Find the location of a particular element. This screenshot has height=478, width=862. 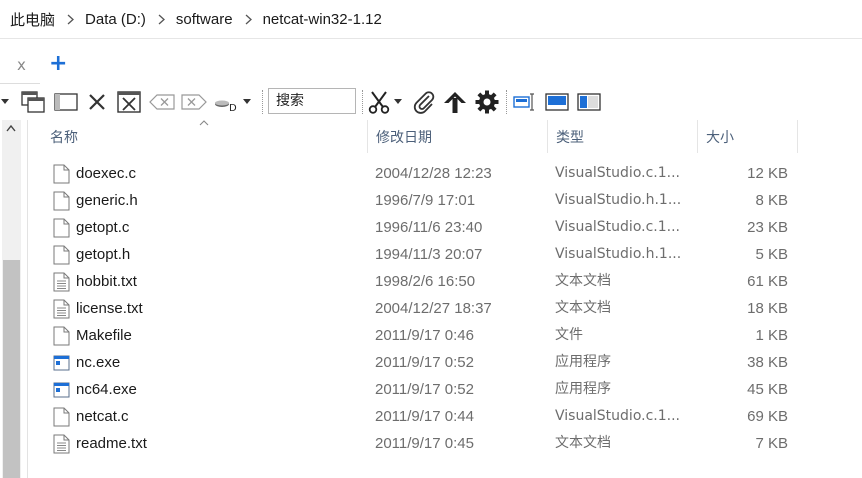

file-date: 1994/11/3 20:07 is located at coordinates (429, 254).